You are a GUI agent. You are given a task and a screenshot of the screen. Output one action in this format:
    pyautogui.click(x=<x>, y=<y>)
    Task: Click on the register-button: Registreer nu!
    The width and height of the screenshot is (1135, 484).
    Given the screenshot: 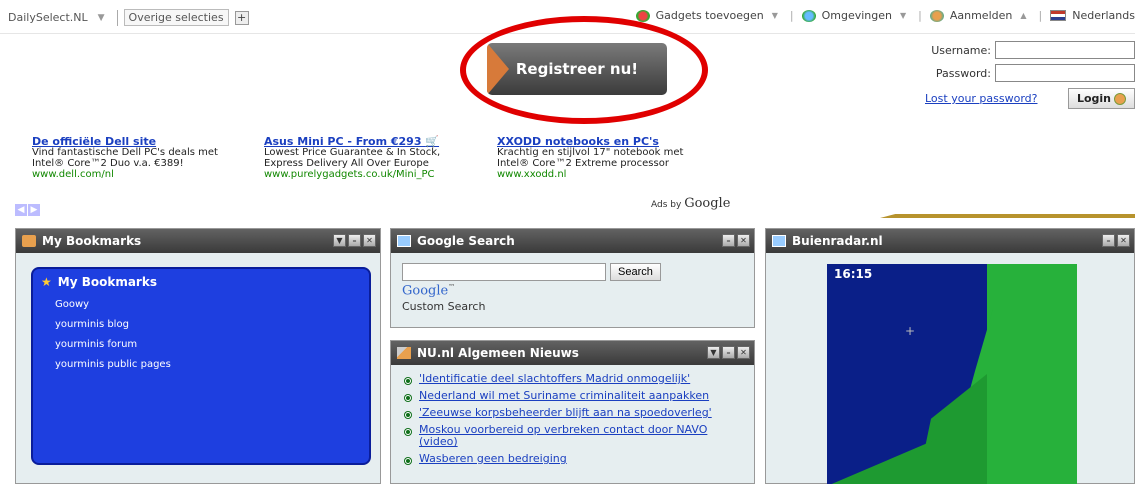 What is the action you would take?
    pyautogui.click(x=577, y=69)
    